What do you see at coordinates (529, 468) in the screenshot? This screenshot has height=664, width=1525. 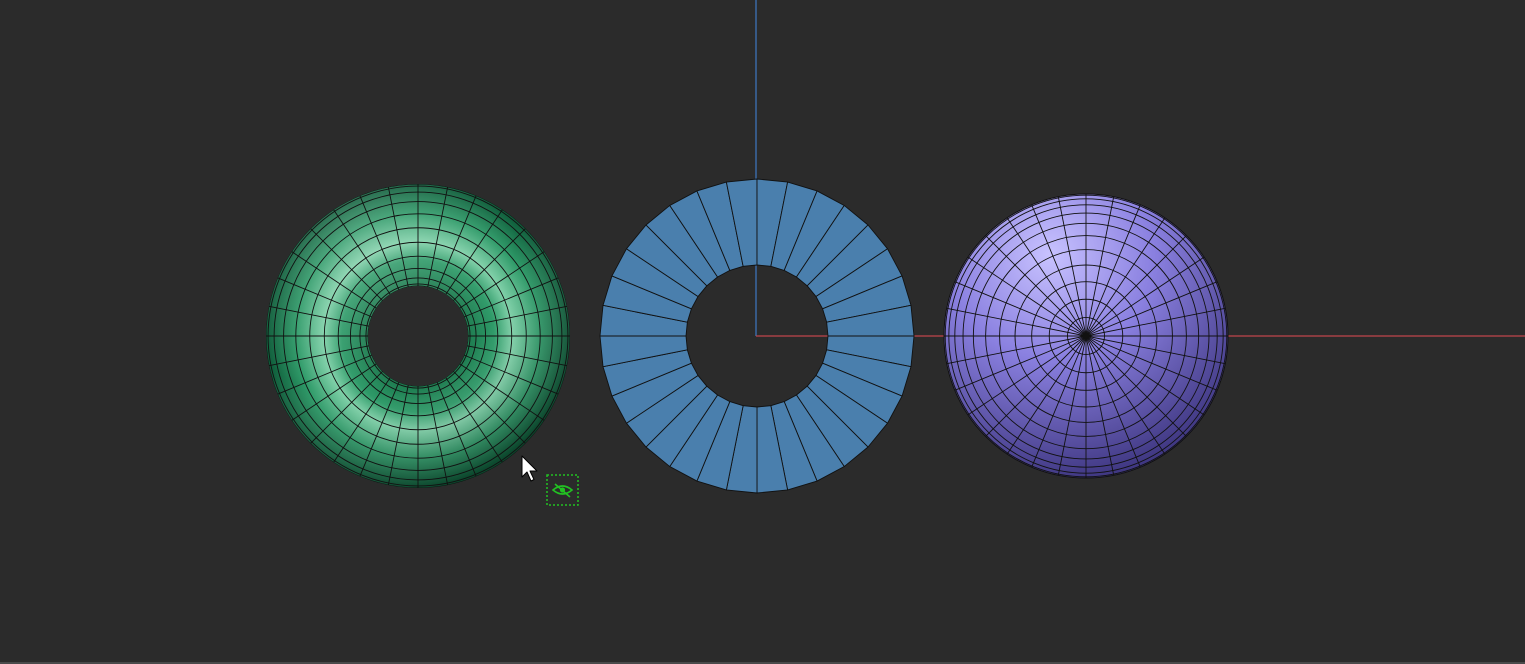 I see `arrow-cursor-icon` at bounding box center [529, 468].